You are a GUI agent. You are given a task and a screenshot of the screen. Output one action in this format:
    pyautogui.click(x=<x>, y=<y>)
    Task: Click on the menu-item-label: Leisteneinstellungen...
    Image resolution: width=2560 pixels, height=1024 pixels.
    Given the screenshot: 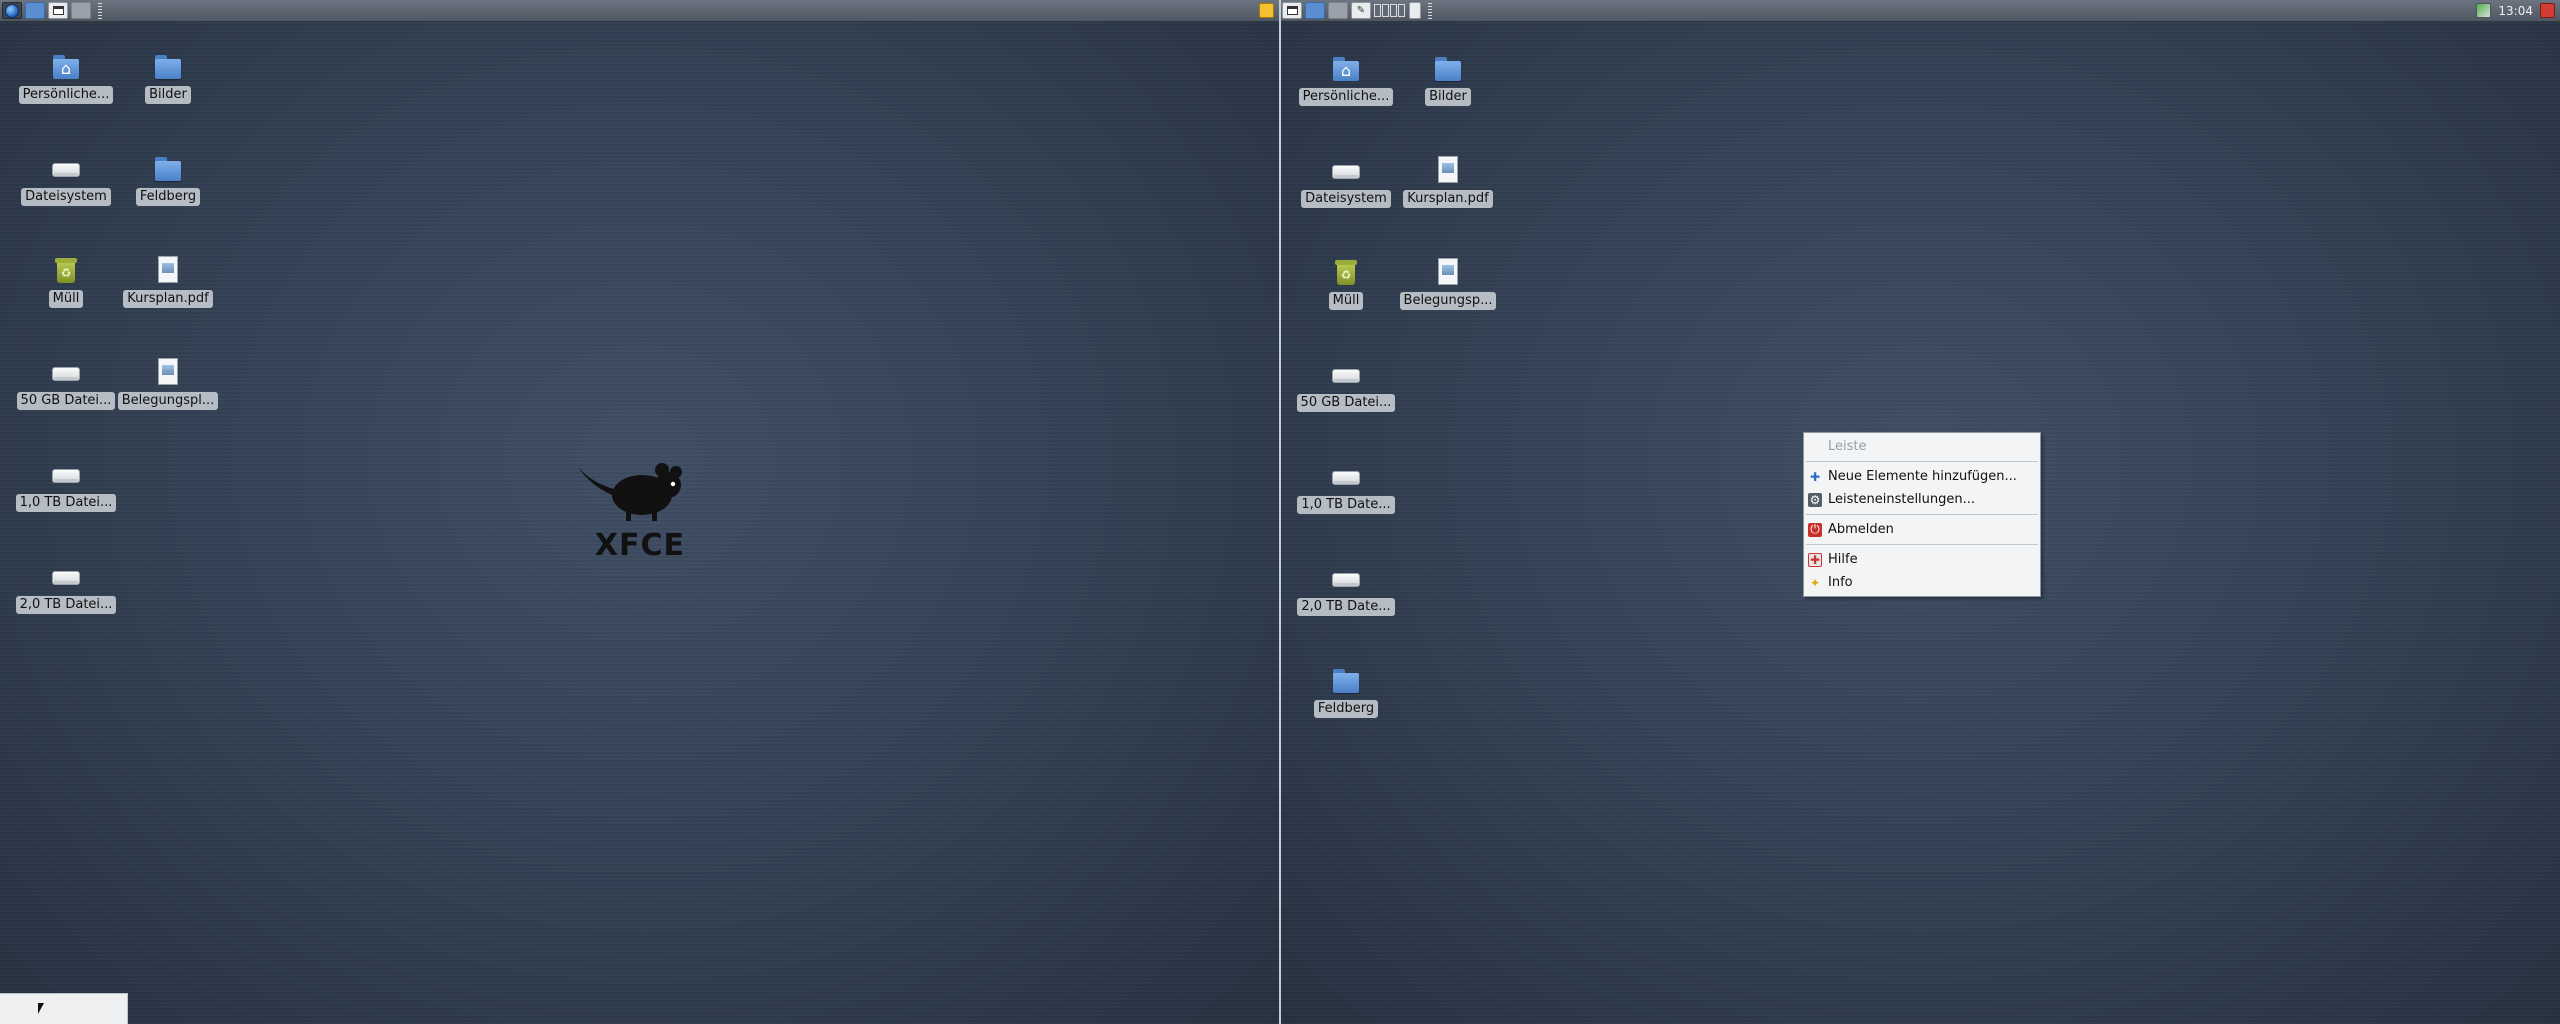 What is the action you would take?
    pyautogui.click(x=1902, y=499)
    